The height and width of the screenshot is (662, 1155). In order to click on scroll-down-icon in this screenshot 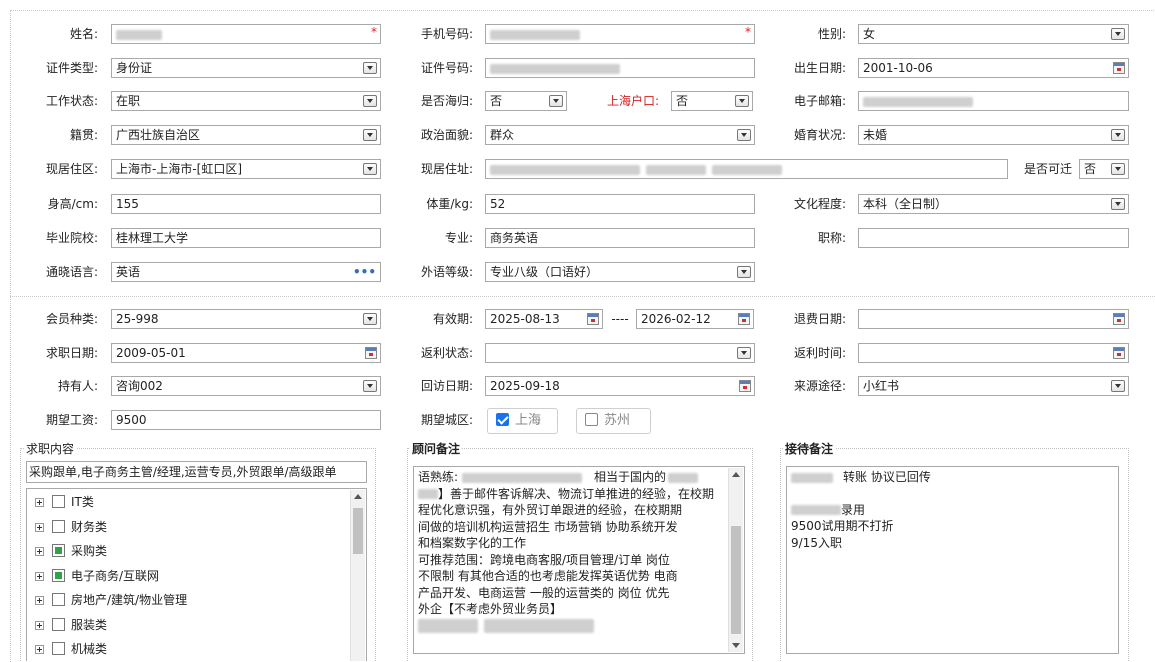, I will do `click(736, 645)`.